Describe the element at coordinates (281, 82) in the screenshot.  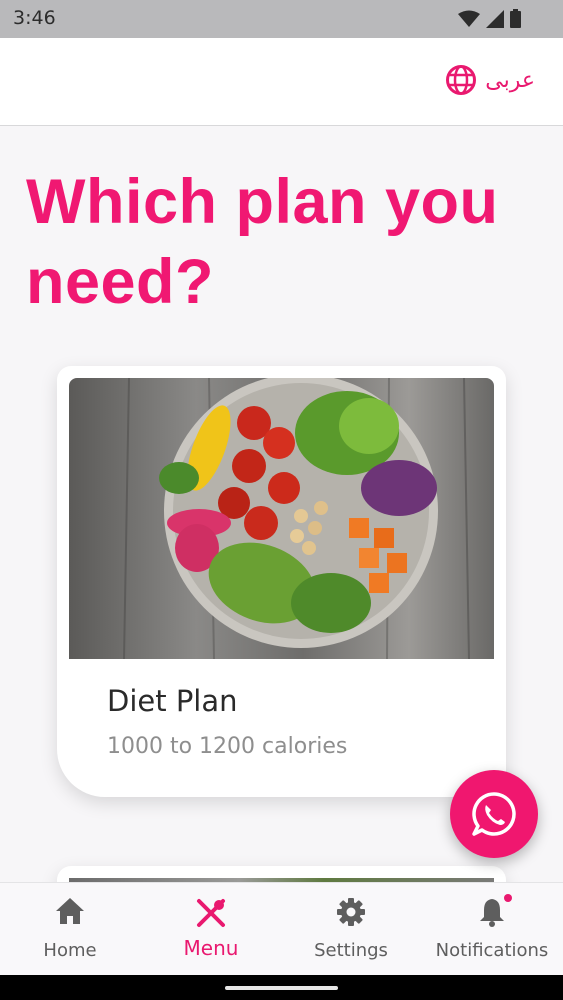
I see `app-bar: عربى` at that location.